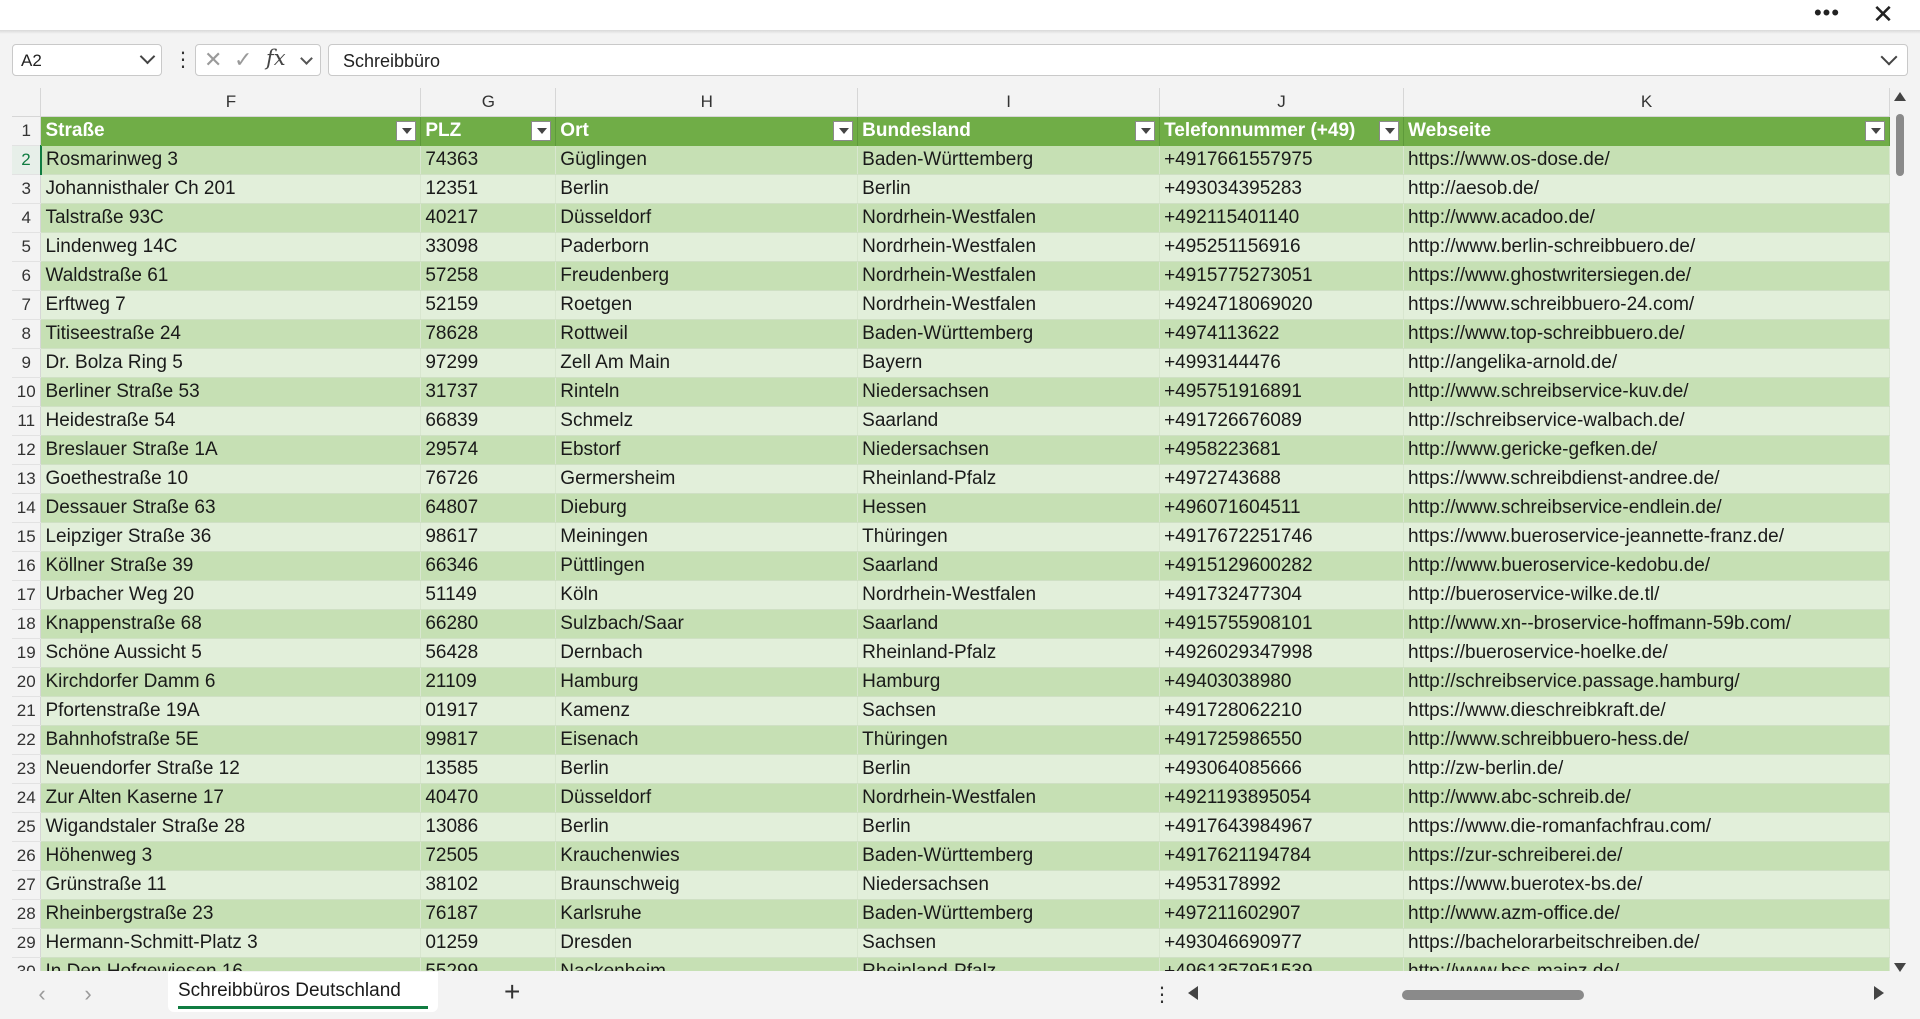 Image resolution: width=1920 pixels, height=1019 pixels. I want to click on cell: http://www.berlin-schreibbuero.de/, so click(1646, 247).